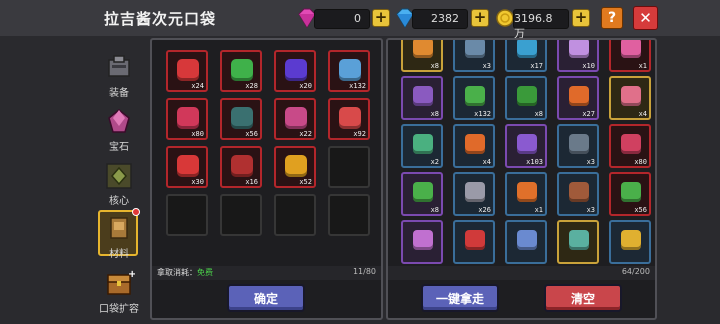 This screenshot has height=324, width=720. I want to click on item-count: x56, so click(640, 210).